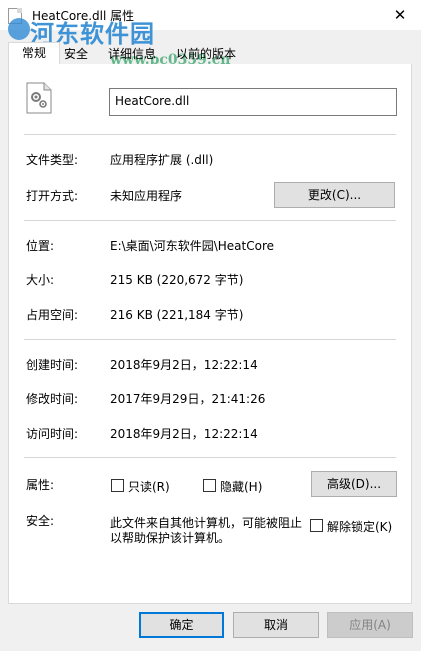 Image resolution: width=421 pixels, height=651 pixels. What do you see at coordinates (253, 102) in the screenshot?
I see `file-name-field: HeatCore.dll` at bounding box center [253, 102].